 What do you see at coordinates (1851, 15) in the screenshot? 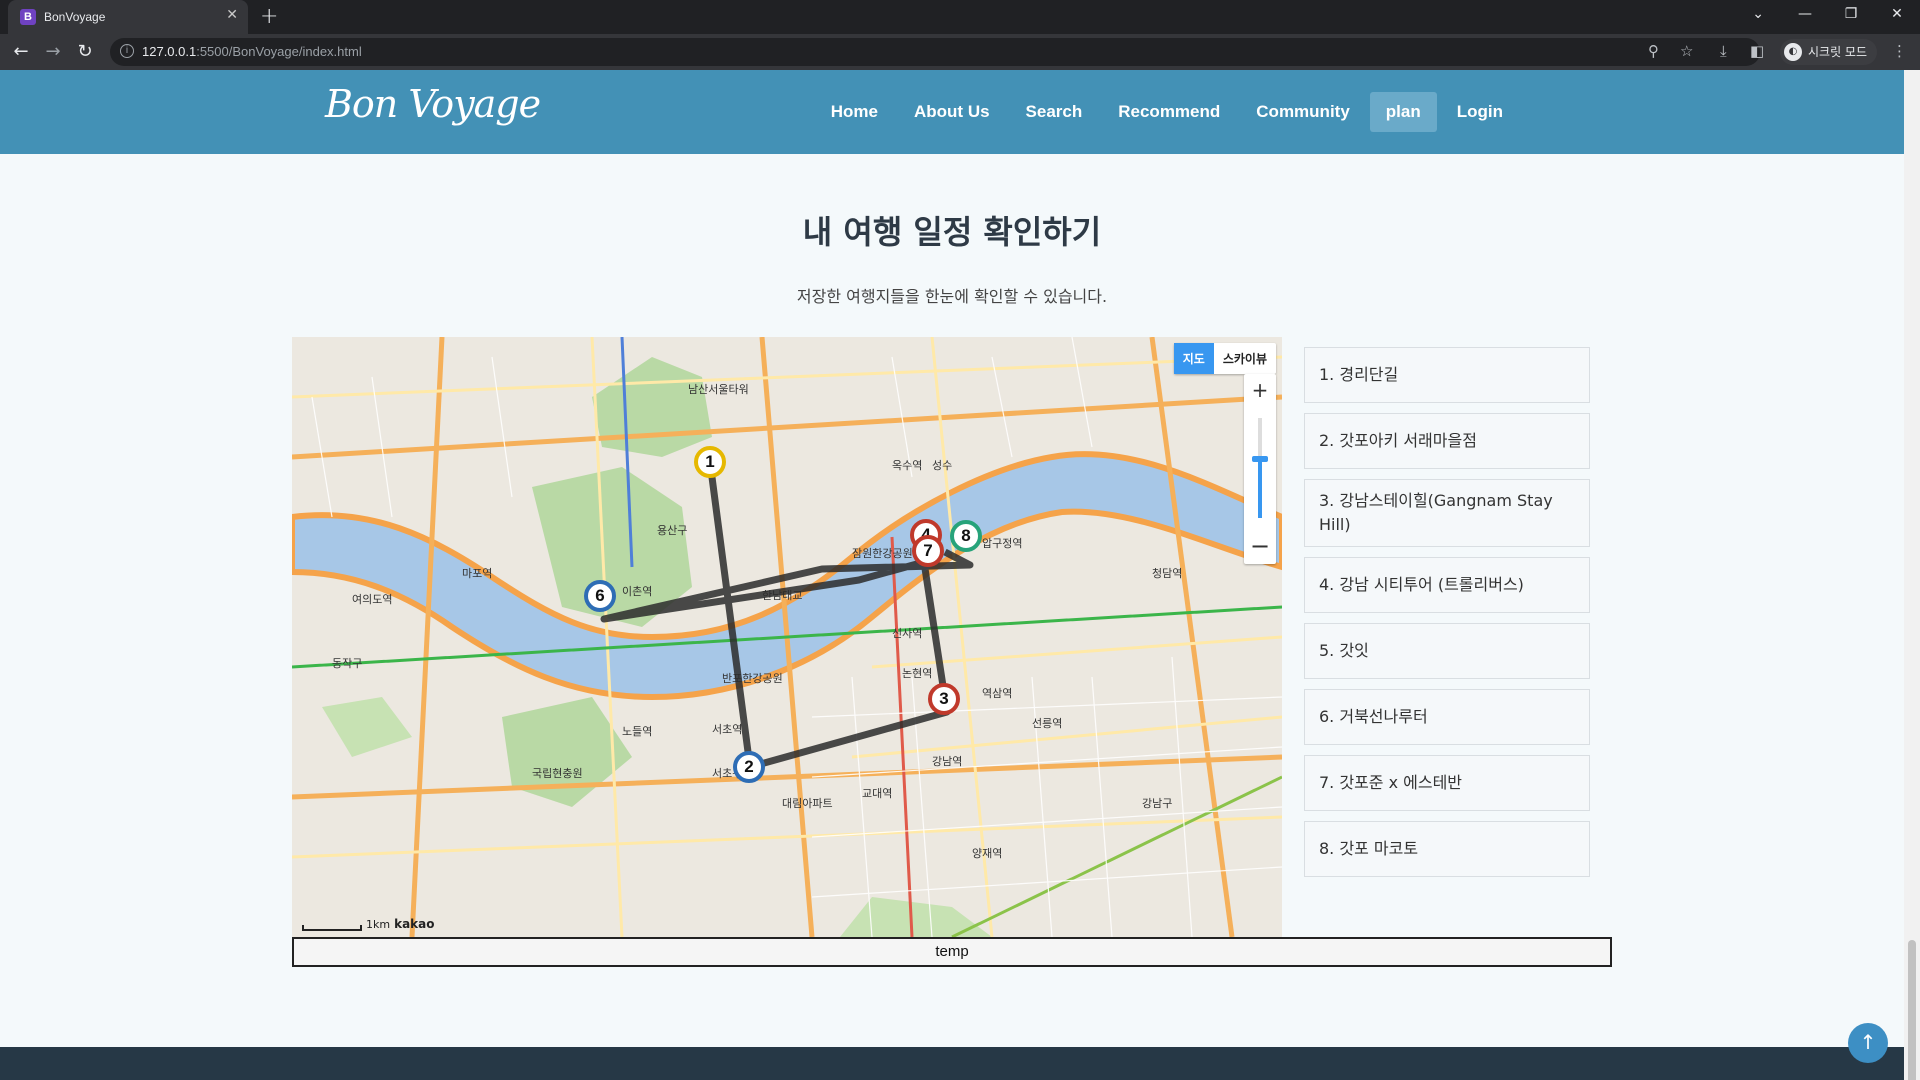
I see `restore-icon: ❐` at bounding box center [1851, 15].